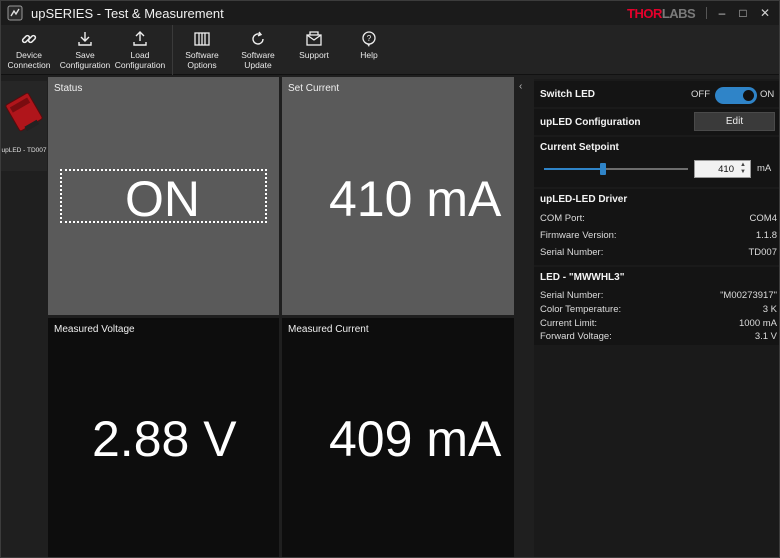 The height and width of the screenshot is (558, 780). I want to click on maximize-button: □, so click(743, 13).